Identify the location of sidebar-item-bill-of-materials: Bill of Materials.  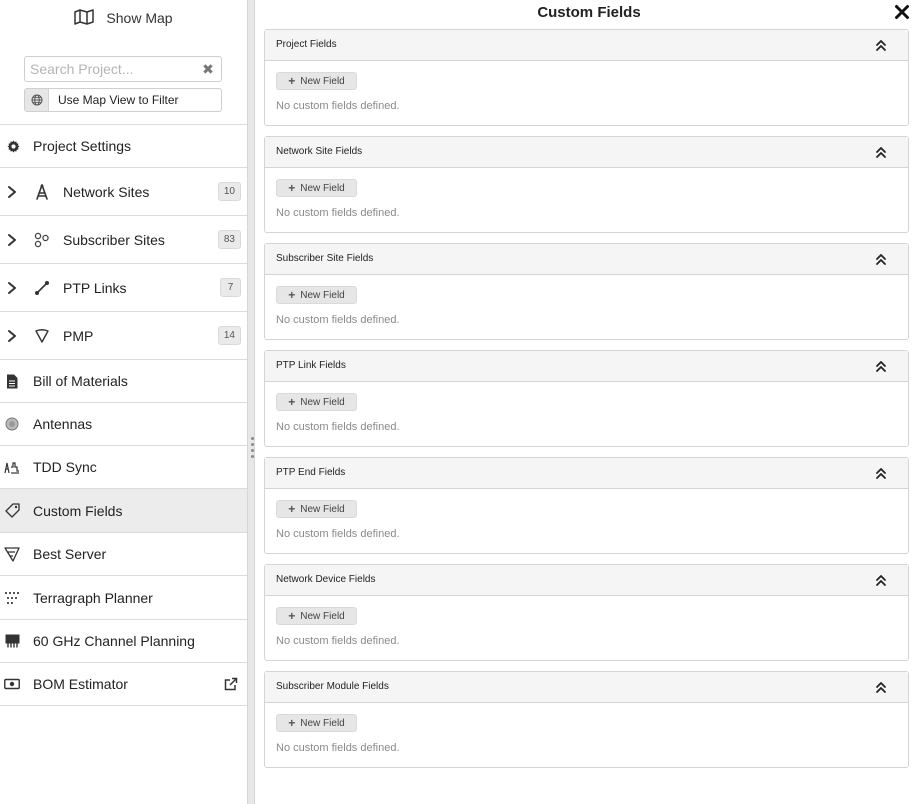
(123, 381).